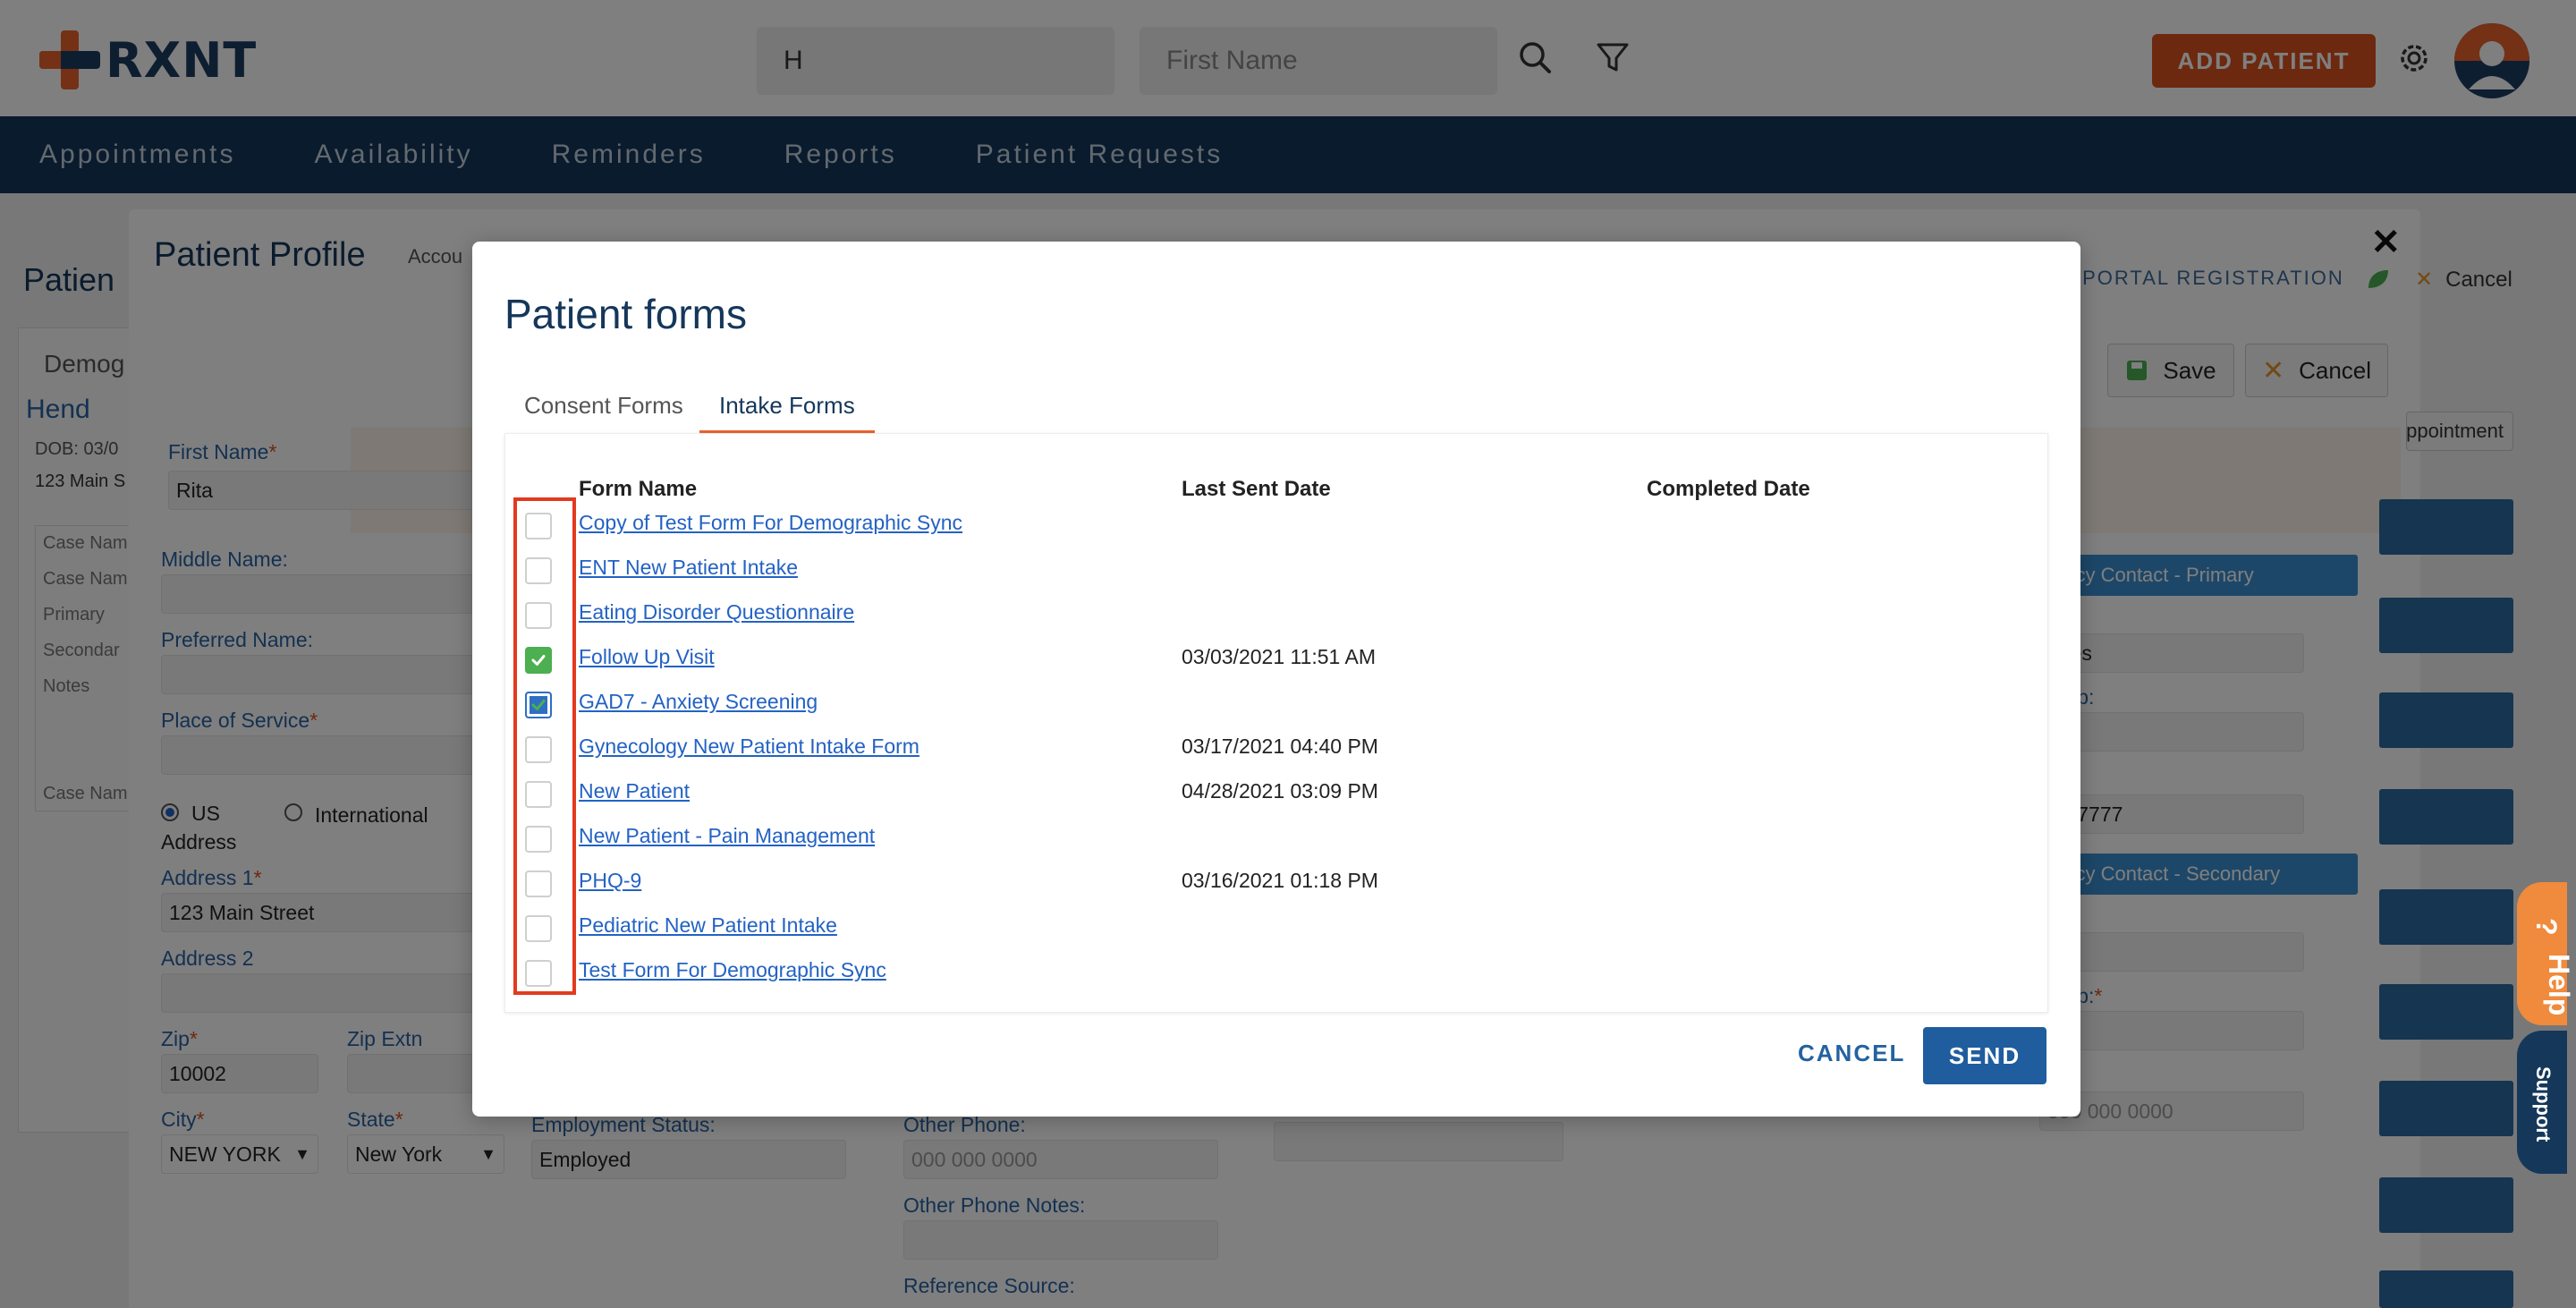 Image resolution: width=2576 pixels, height=1308 pixels. I want to click on last-sent-date: 03/16/2021 01:18 PM, so click(1280, 880).